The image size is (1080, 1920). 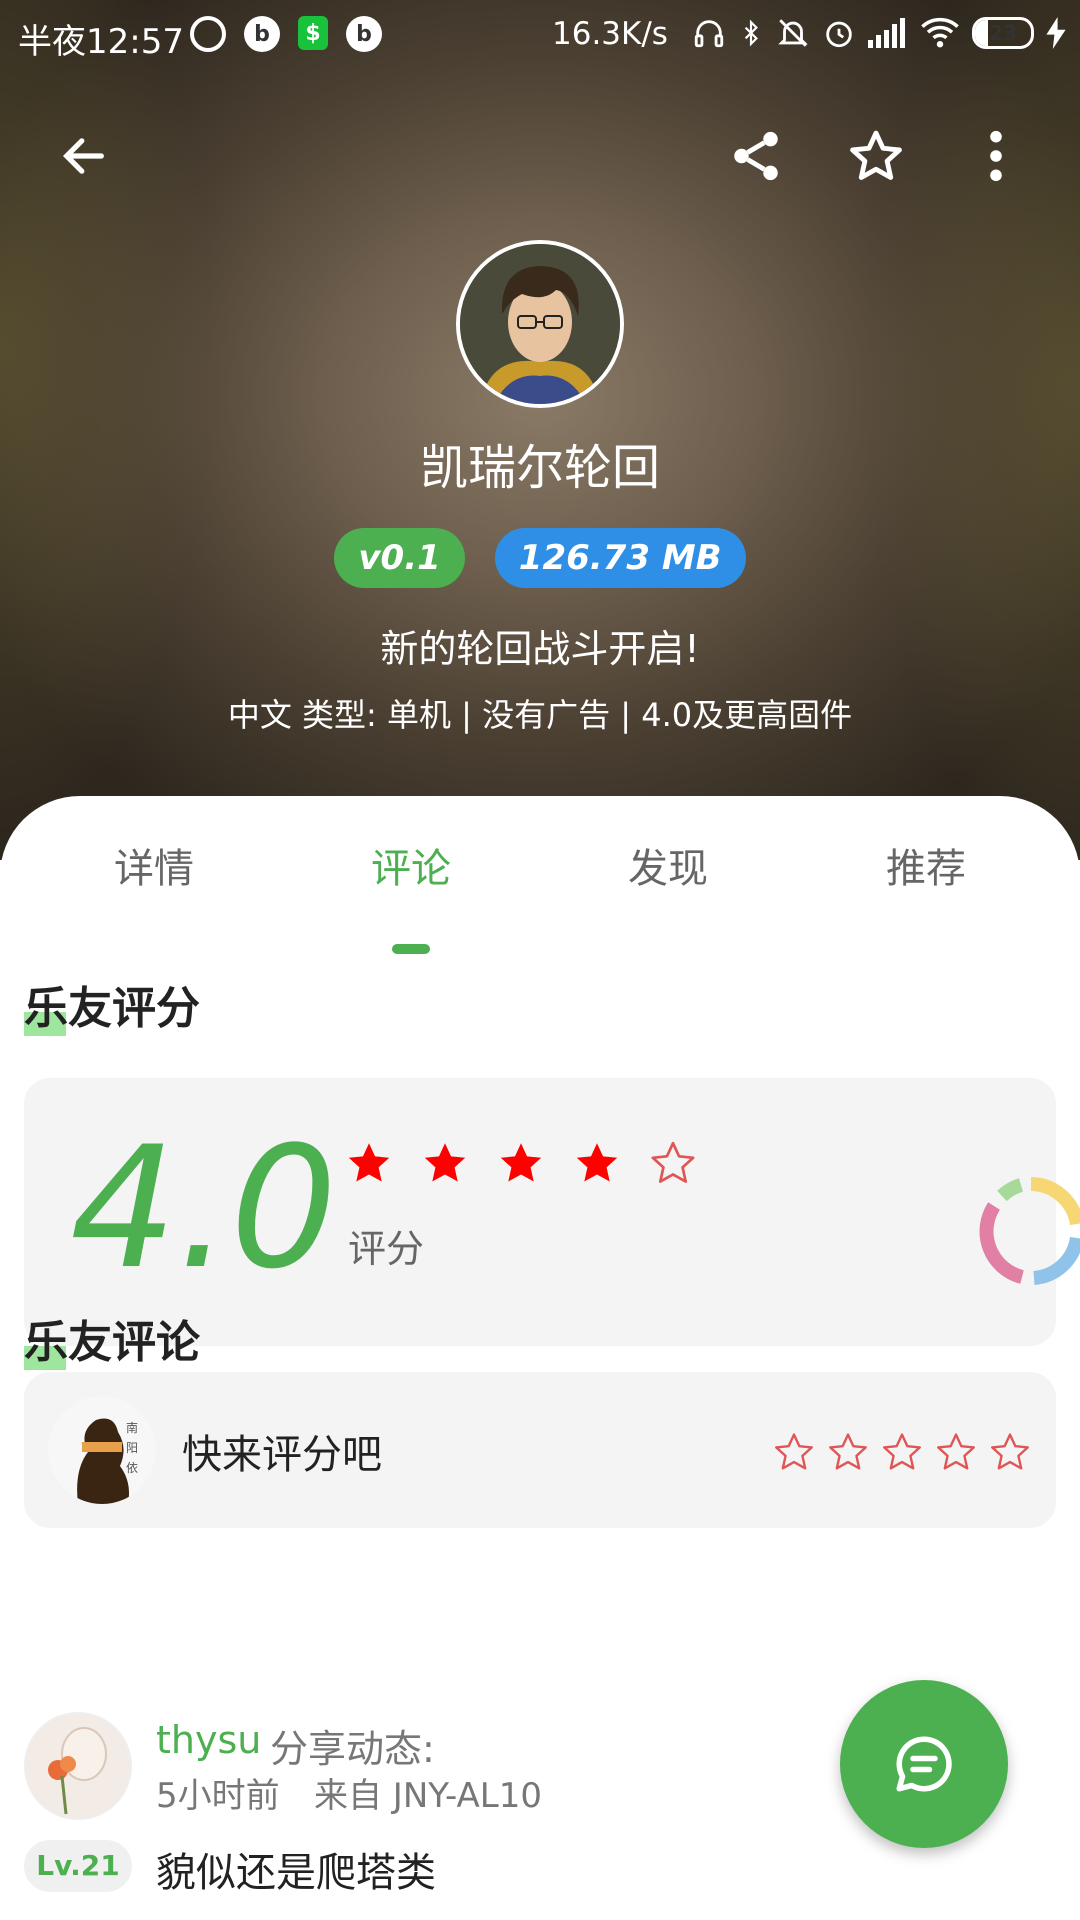 I want to click on rating-section-title: 乐友评分, so click(x=112, y=1004).